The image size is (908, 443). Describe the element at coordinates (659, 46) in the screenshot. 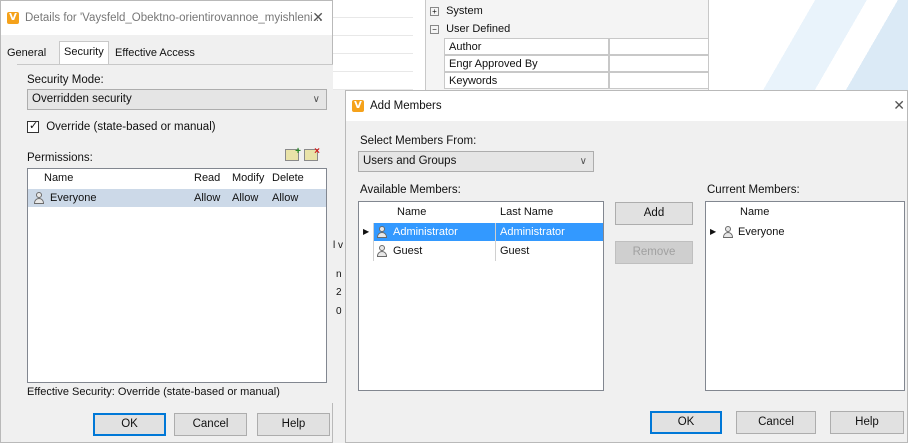

I see `property-author-value` at that location.